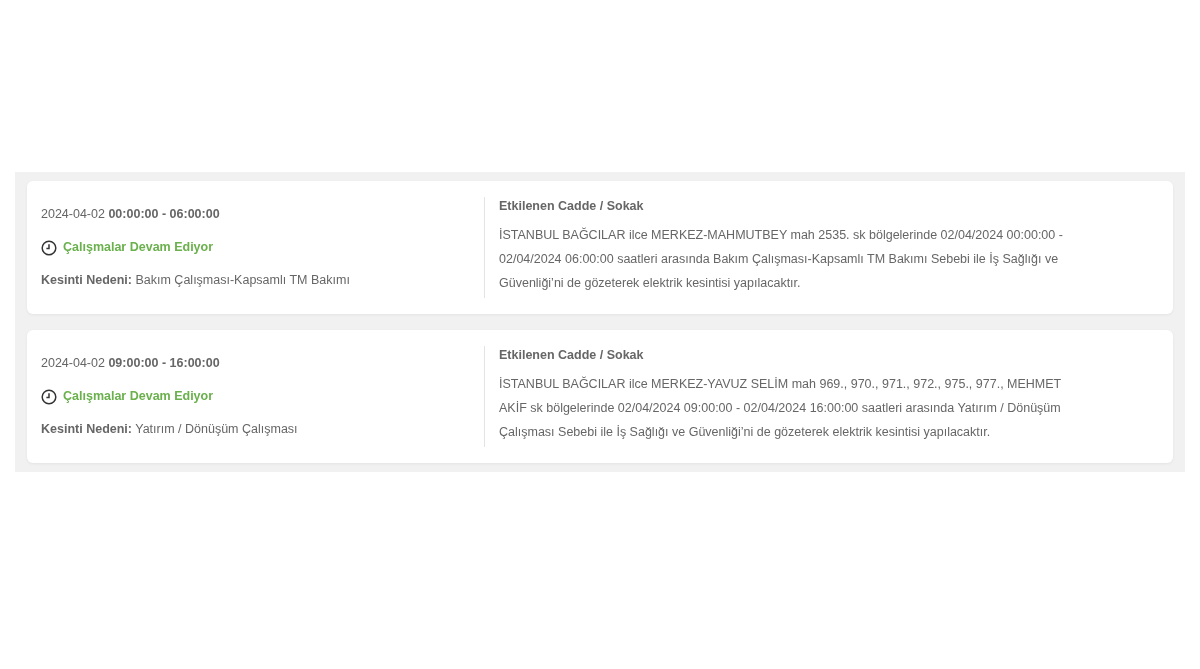 The width and height of the screenshot is (1200, 669). What do you see at coordinates (170, 429) in the screenshot?
I see `outage-reason: Kesinti Nedeni: Yatırım / Dönüşüm Çalışması` at bounding box center [170, 429].